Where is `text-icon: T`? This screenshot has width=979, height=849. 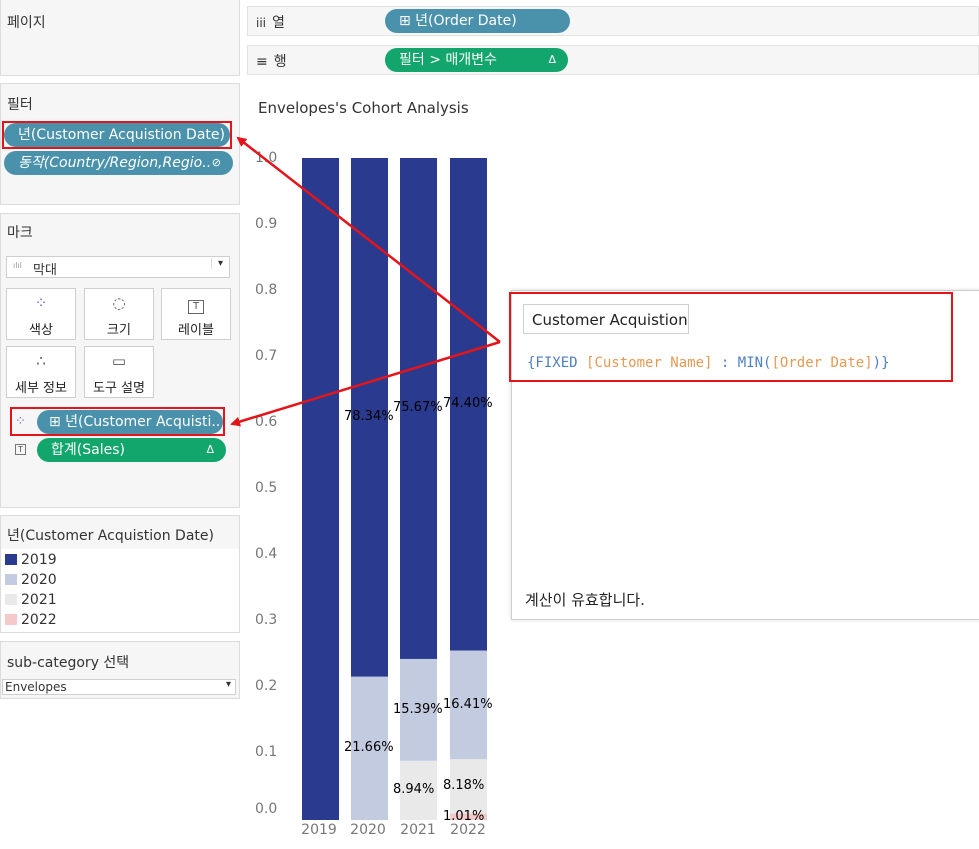 text-icon: T is located at coordinates (196, 304).